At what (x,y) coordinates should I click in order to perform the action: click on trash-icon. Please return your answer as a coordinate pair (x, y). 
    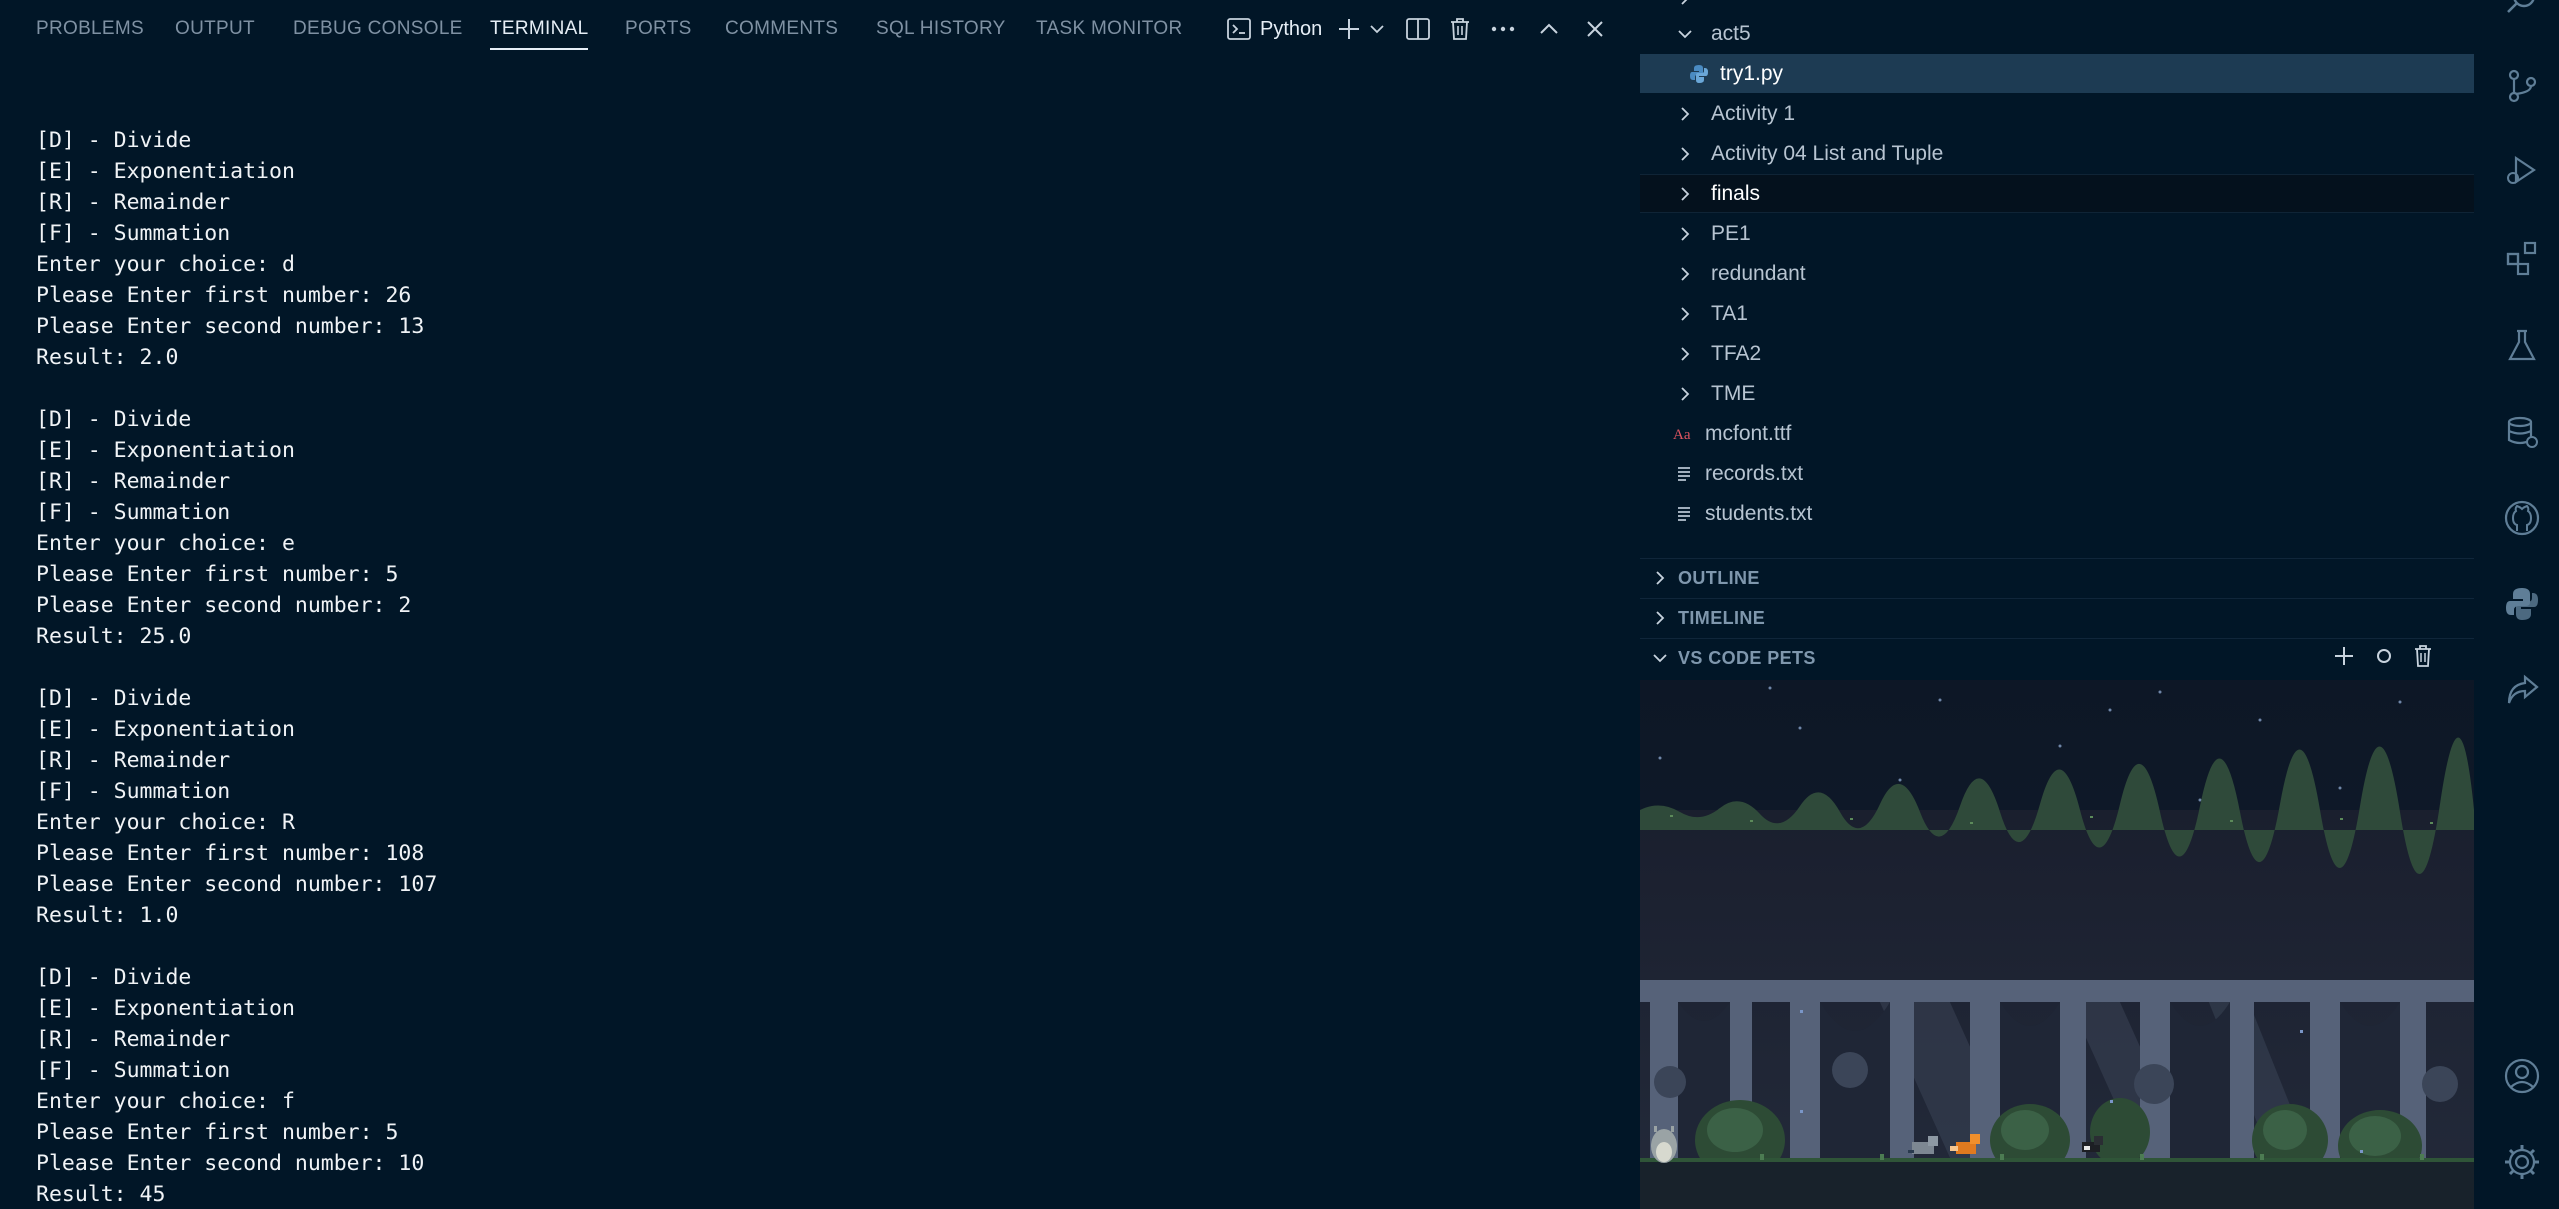
    Looking at the image, I should click on (1460, 29).